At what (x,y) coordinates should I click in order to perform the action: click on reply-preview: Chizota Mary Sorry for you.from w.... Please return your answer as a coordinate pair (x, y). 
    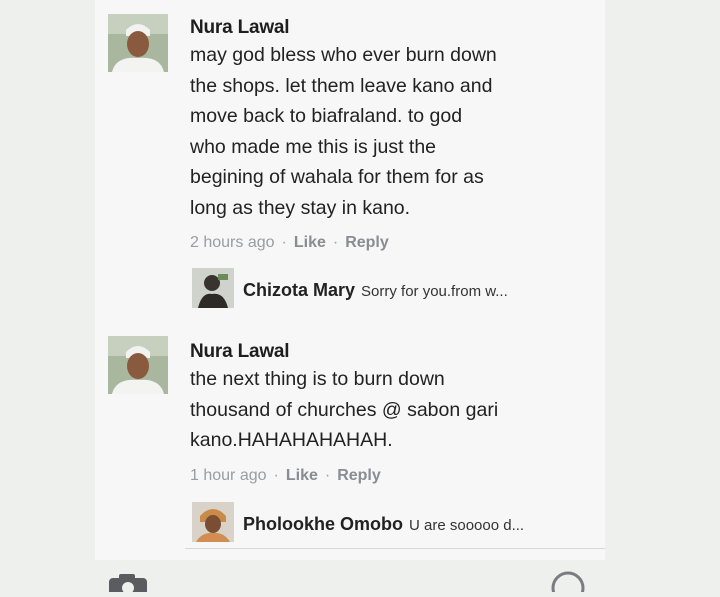
    Looking at the image, I should click on (375, 290).